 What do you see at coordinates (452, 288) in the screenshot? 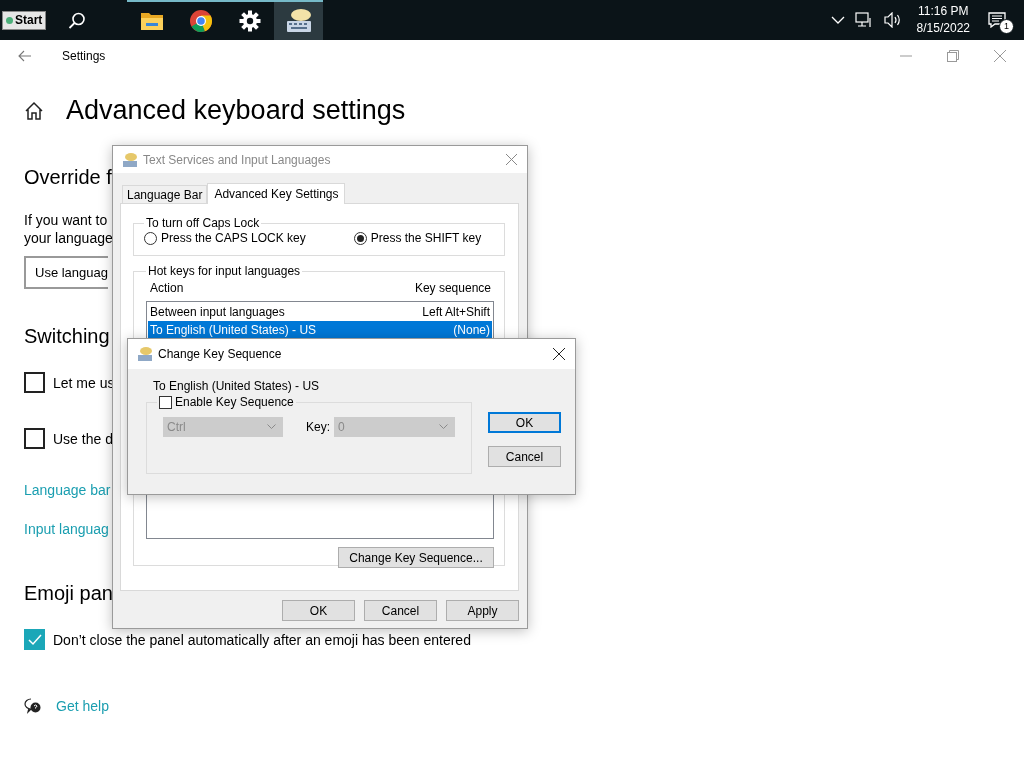
I see `column-header: Key sequence` at bounding box center [452, 288].